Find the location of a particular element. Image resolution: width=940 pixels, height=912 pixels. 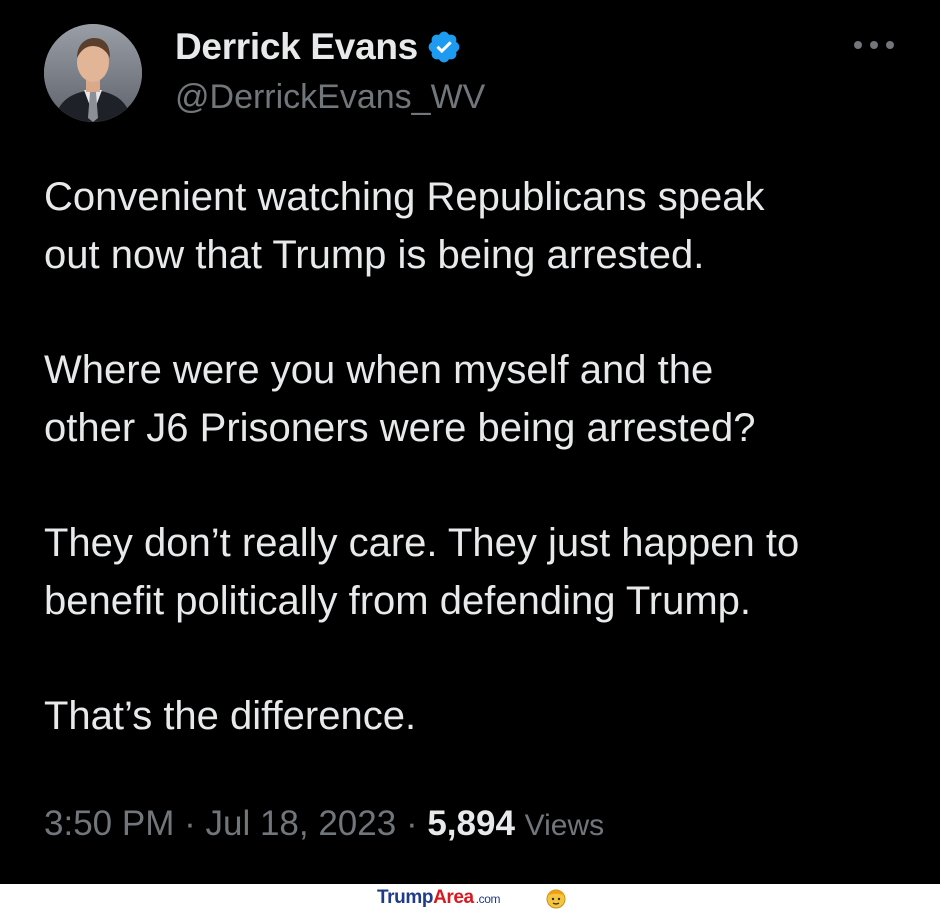

watermark-brand-part2: Area is located at coordinates (453, 897).